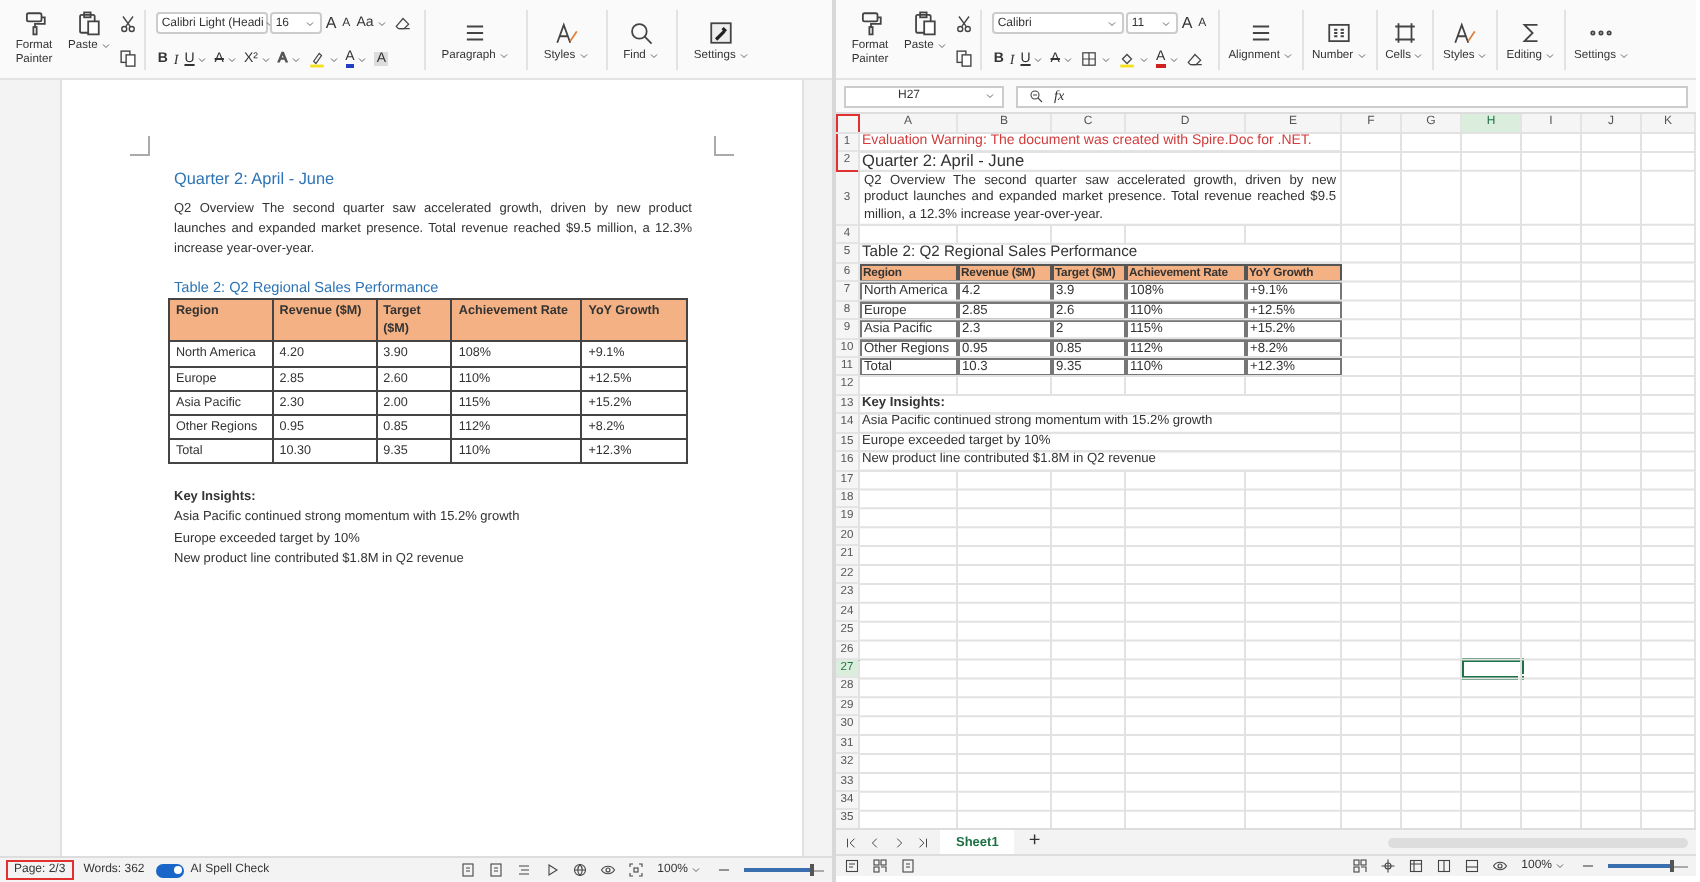 The width and height of the screenshot is (1700, 882). Describe the element at coordinates (641, 32) in the screenshot. I see `search-icon` at that location.